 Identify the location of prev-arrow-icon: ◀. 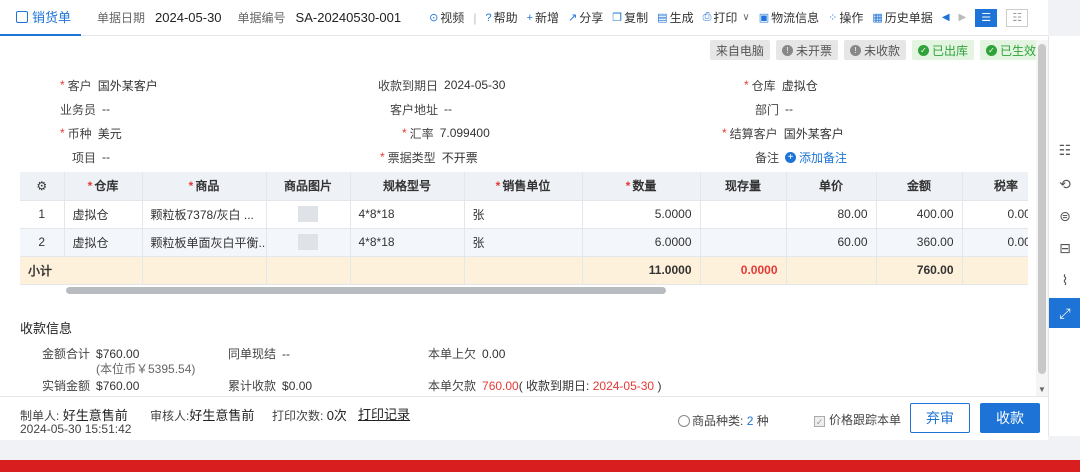
(946, 17).